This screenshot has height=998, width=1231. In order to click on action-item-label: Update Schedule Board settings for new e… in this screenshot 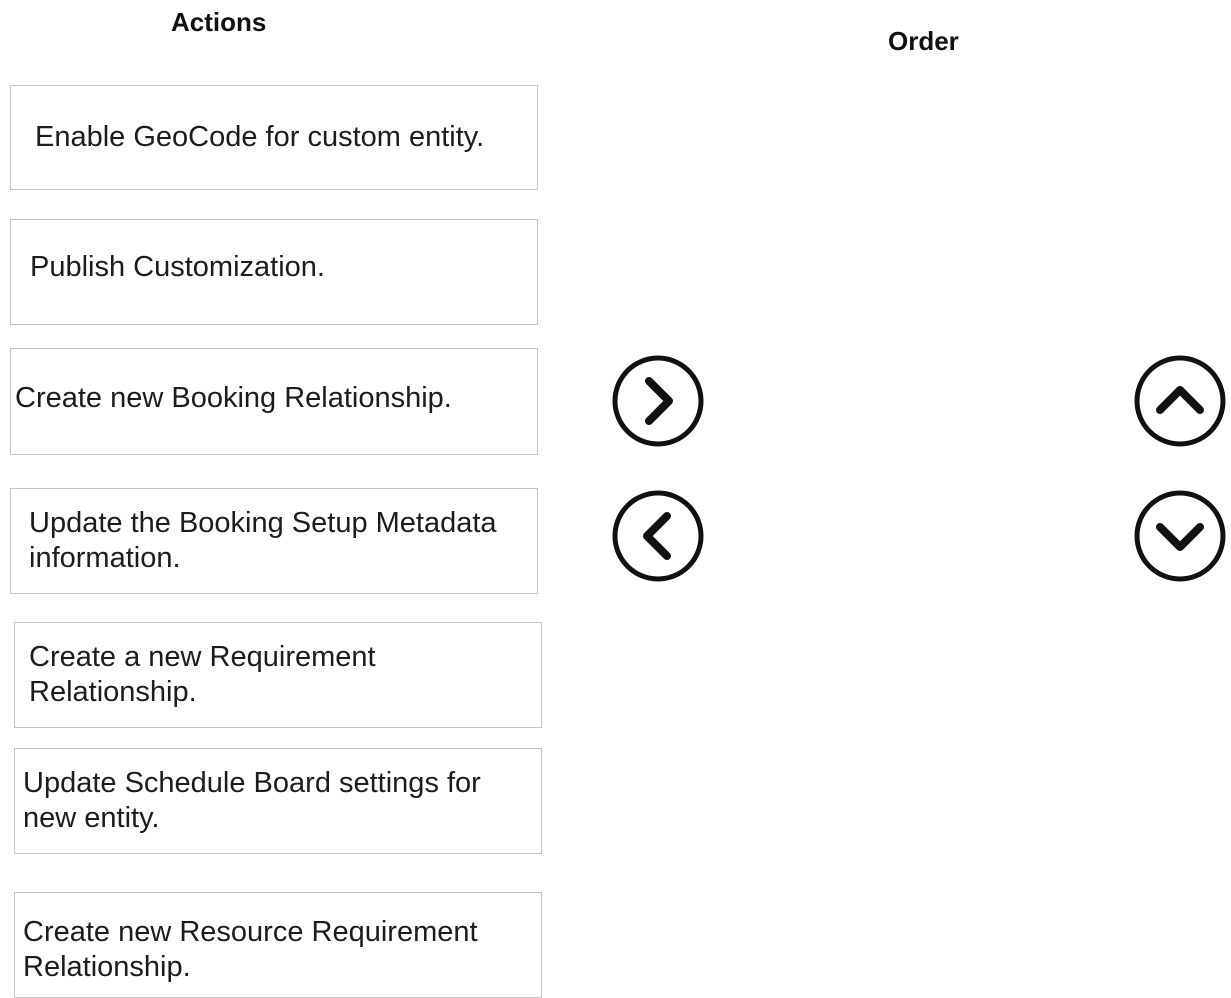, I will do `click(252, 800)`.